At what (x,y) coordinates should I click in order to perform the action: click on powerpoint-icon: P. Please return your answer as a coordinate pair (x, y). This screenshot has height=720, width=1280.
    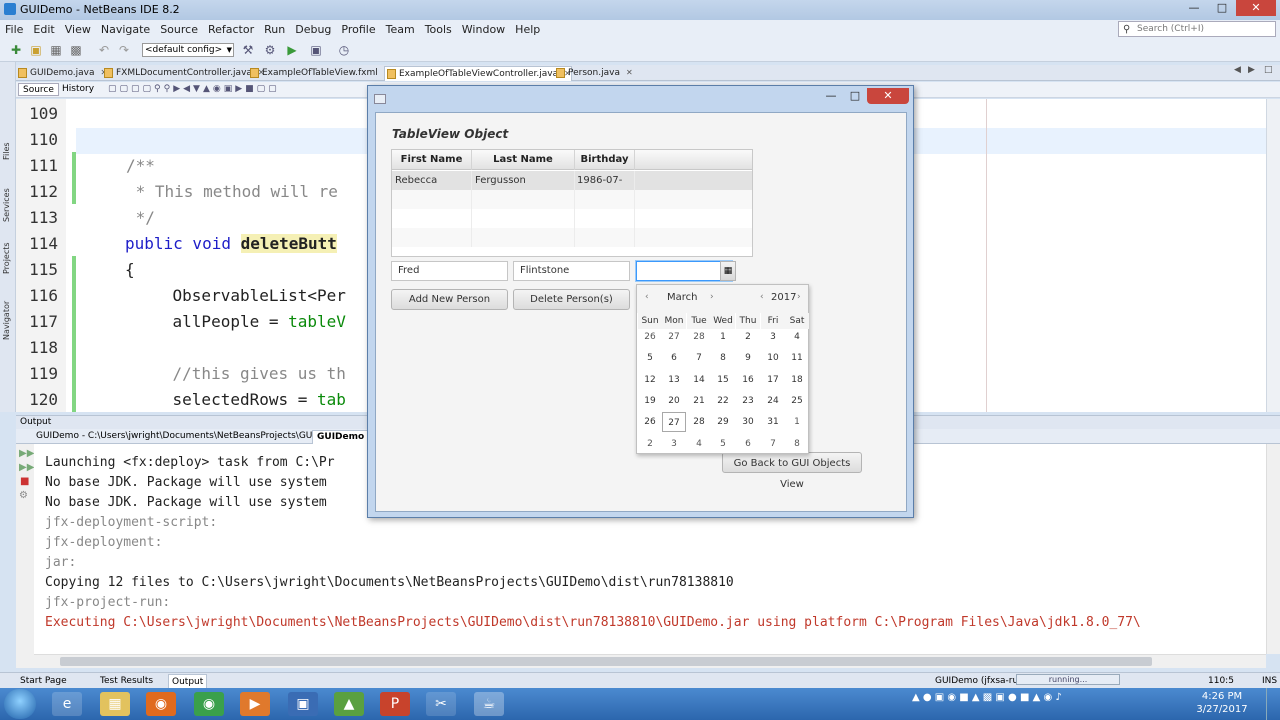
    Looking at the image, I should click on (395, 704).